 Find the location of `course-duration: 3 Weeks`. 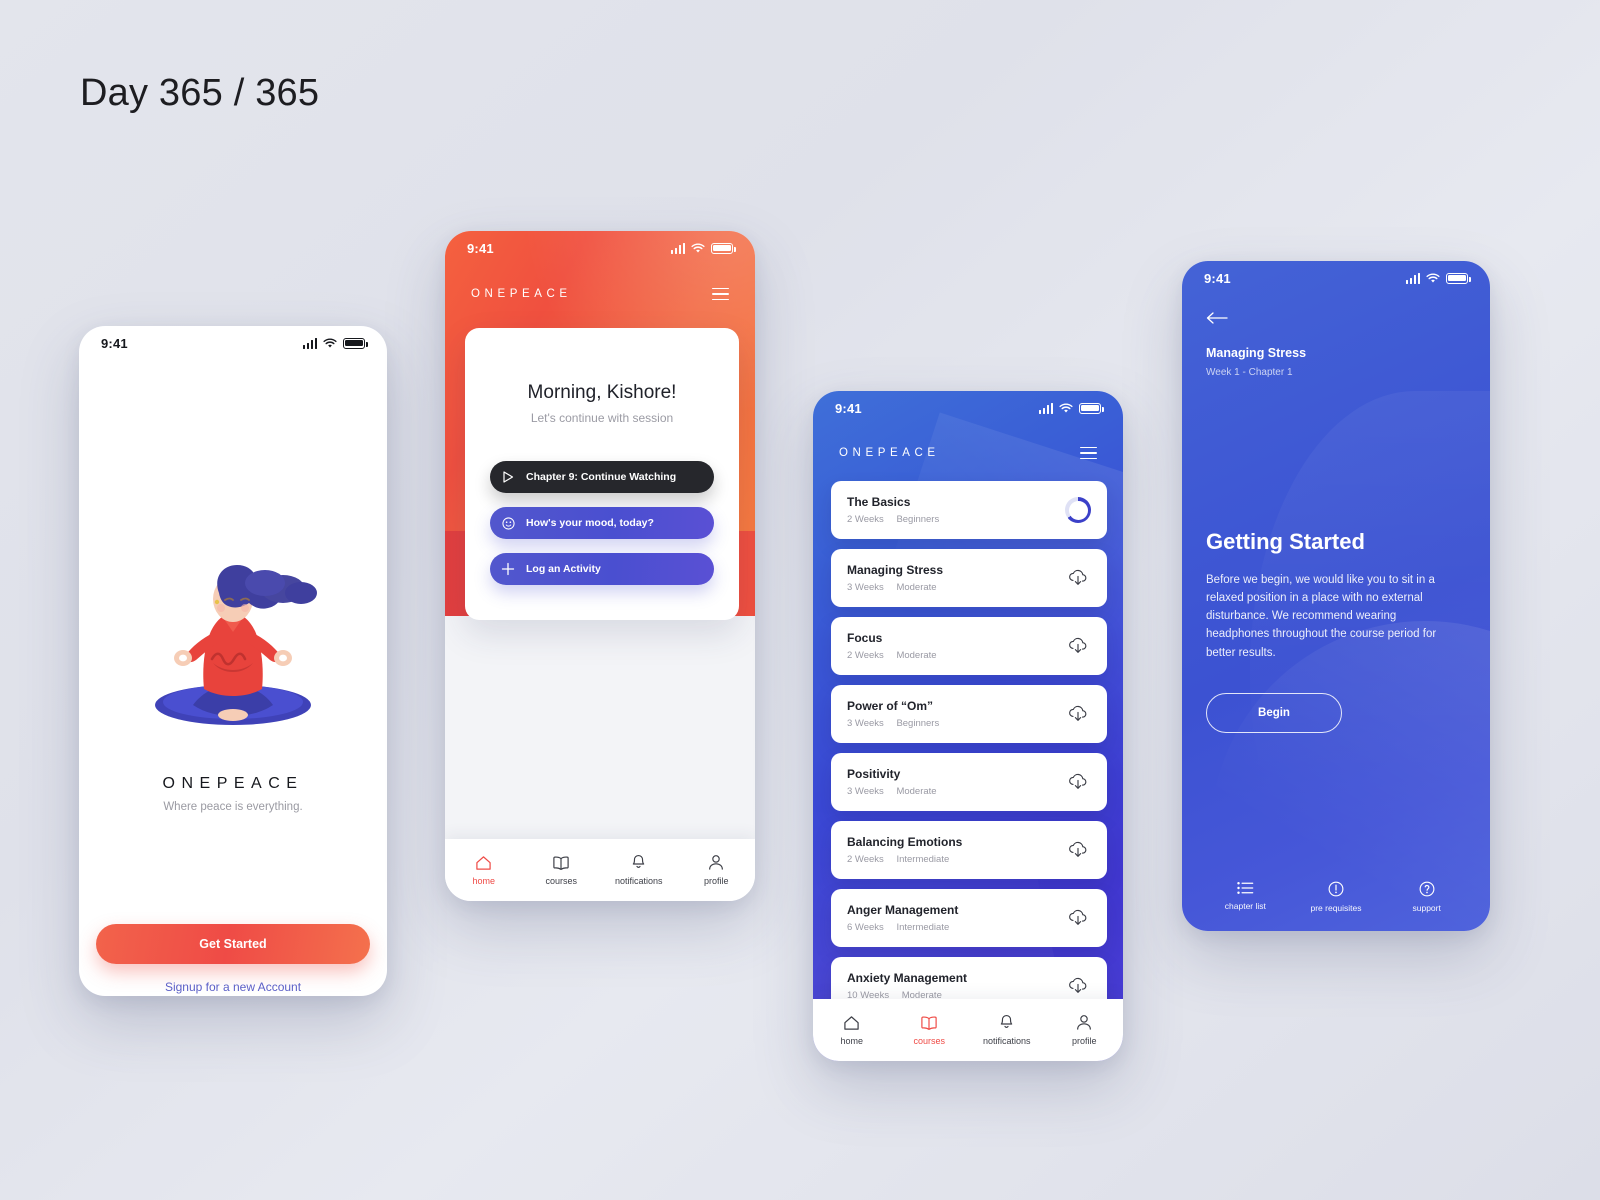

course-duration: 3 Weeks is located at coordinates (865, 791).